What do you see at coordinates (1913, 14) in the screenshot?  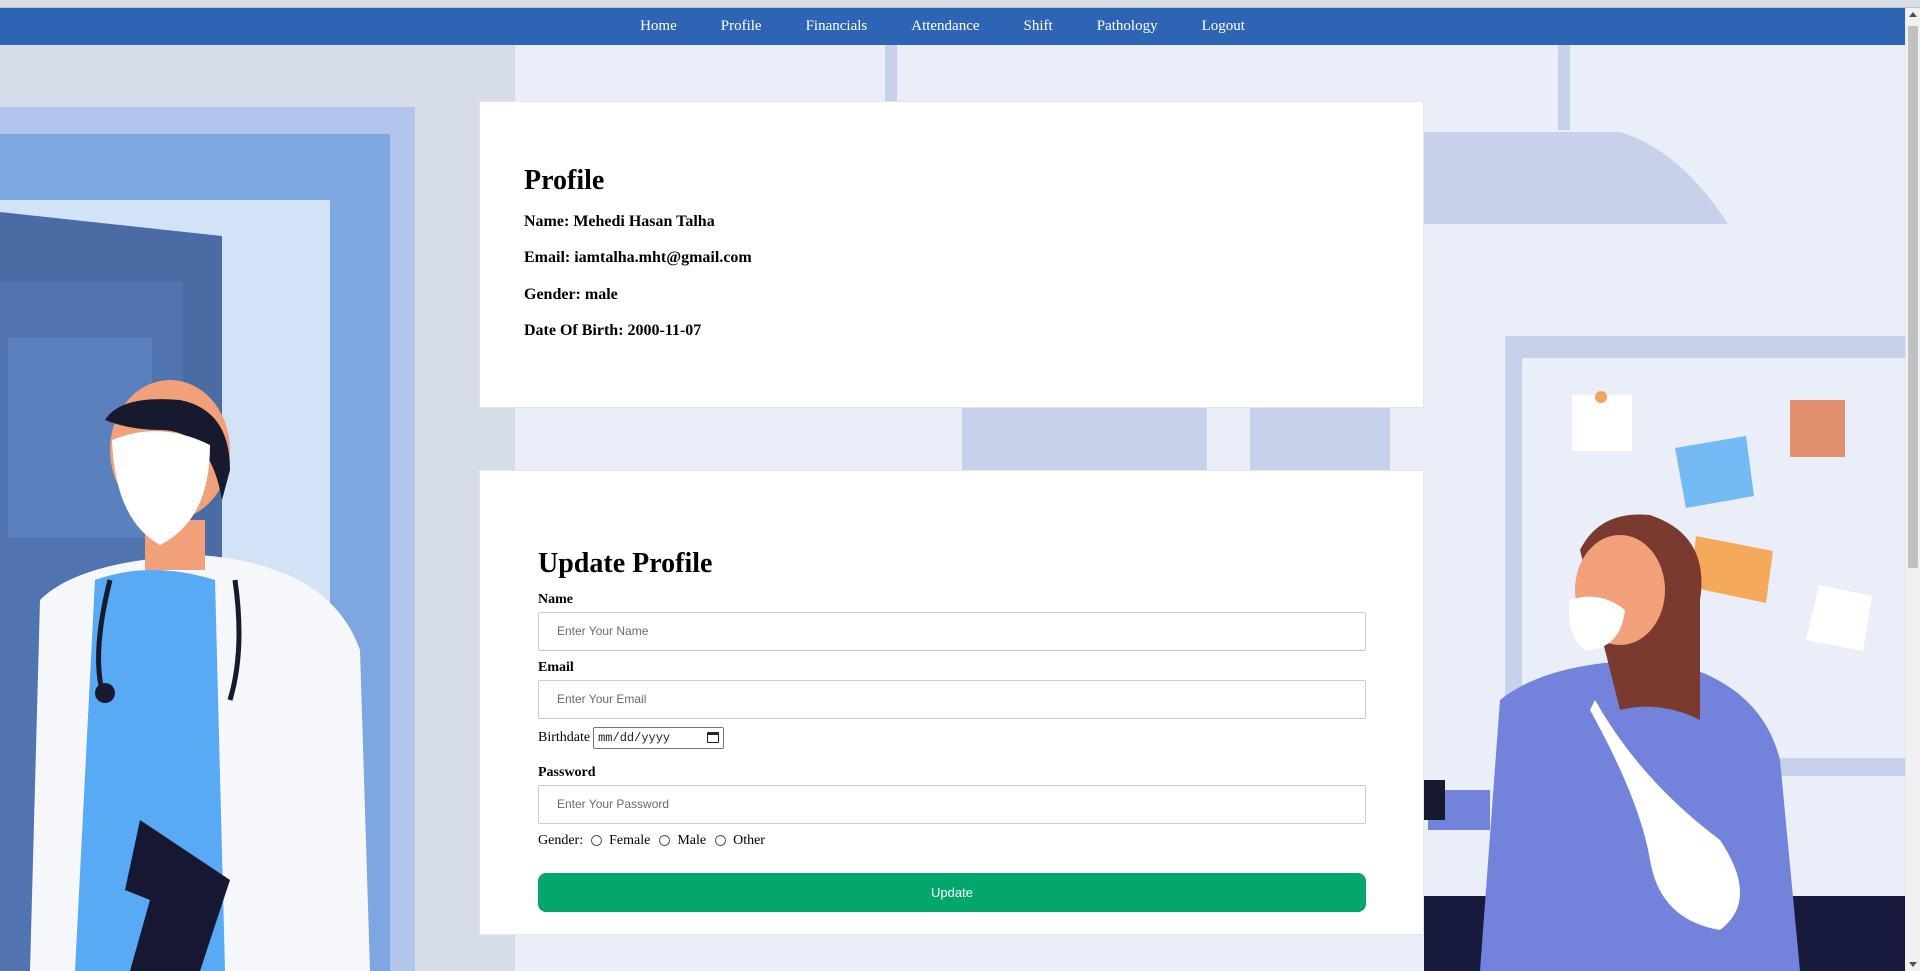 I see `scroll-up-arrow-icon` at bounding box center [1913, 14].